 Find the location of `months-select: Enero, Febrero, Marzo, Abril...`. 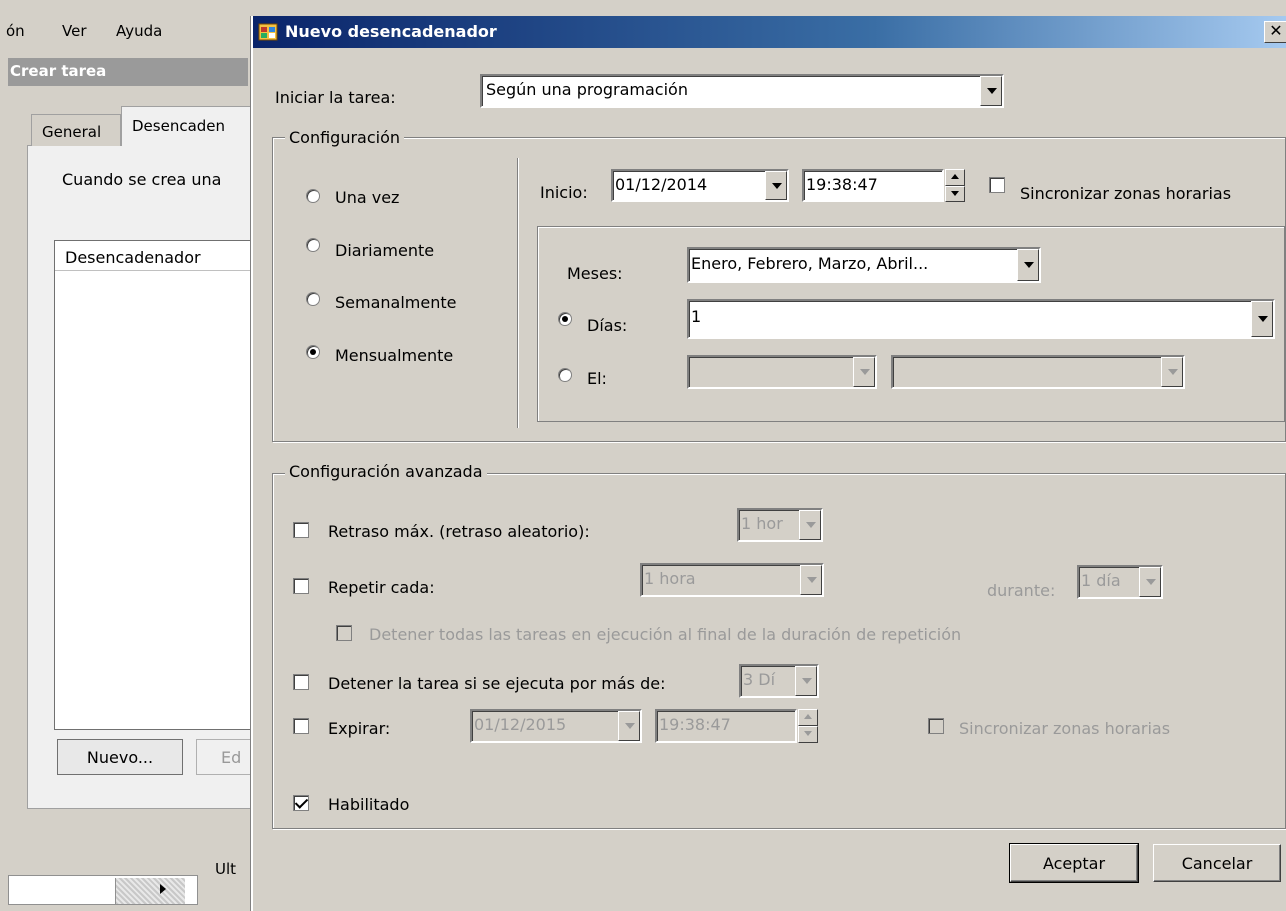

months-select: Enero, Febrero, Marzo, Abril... is located at coordinates (864, 265).